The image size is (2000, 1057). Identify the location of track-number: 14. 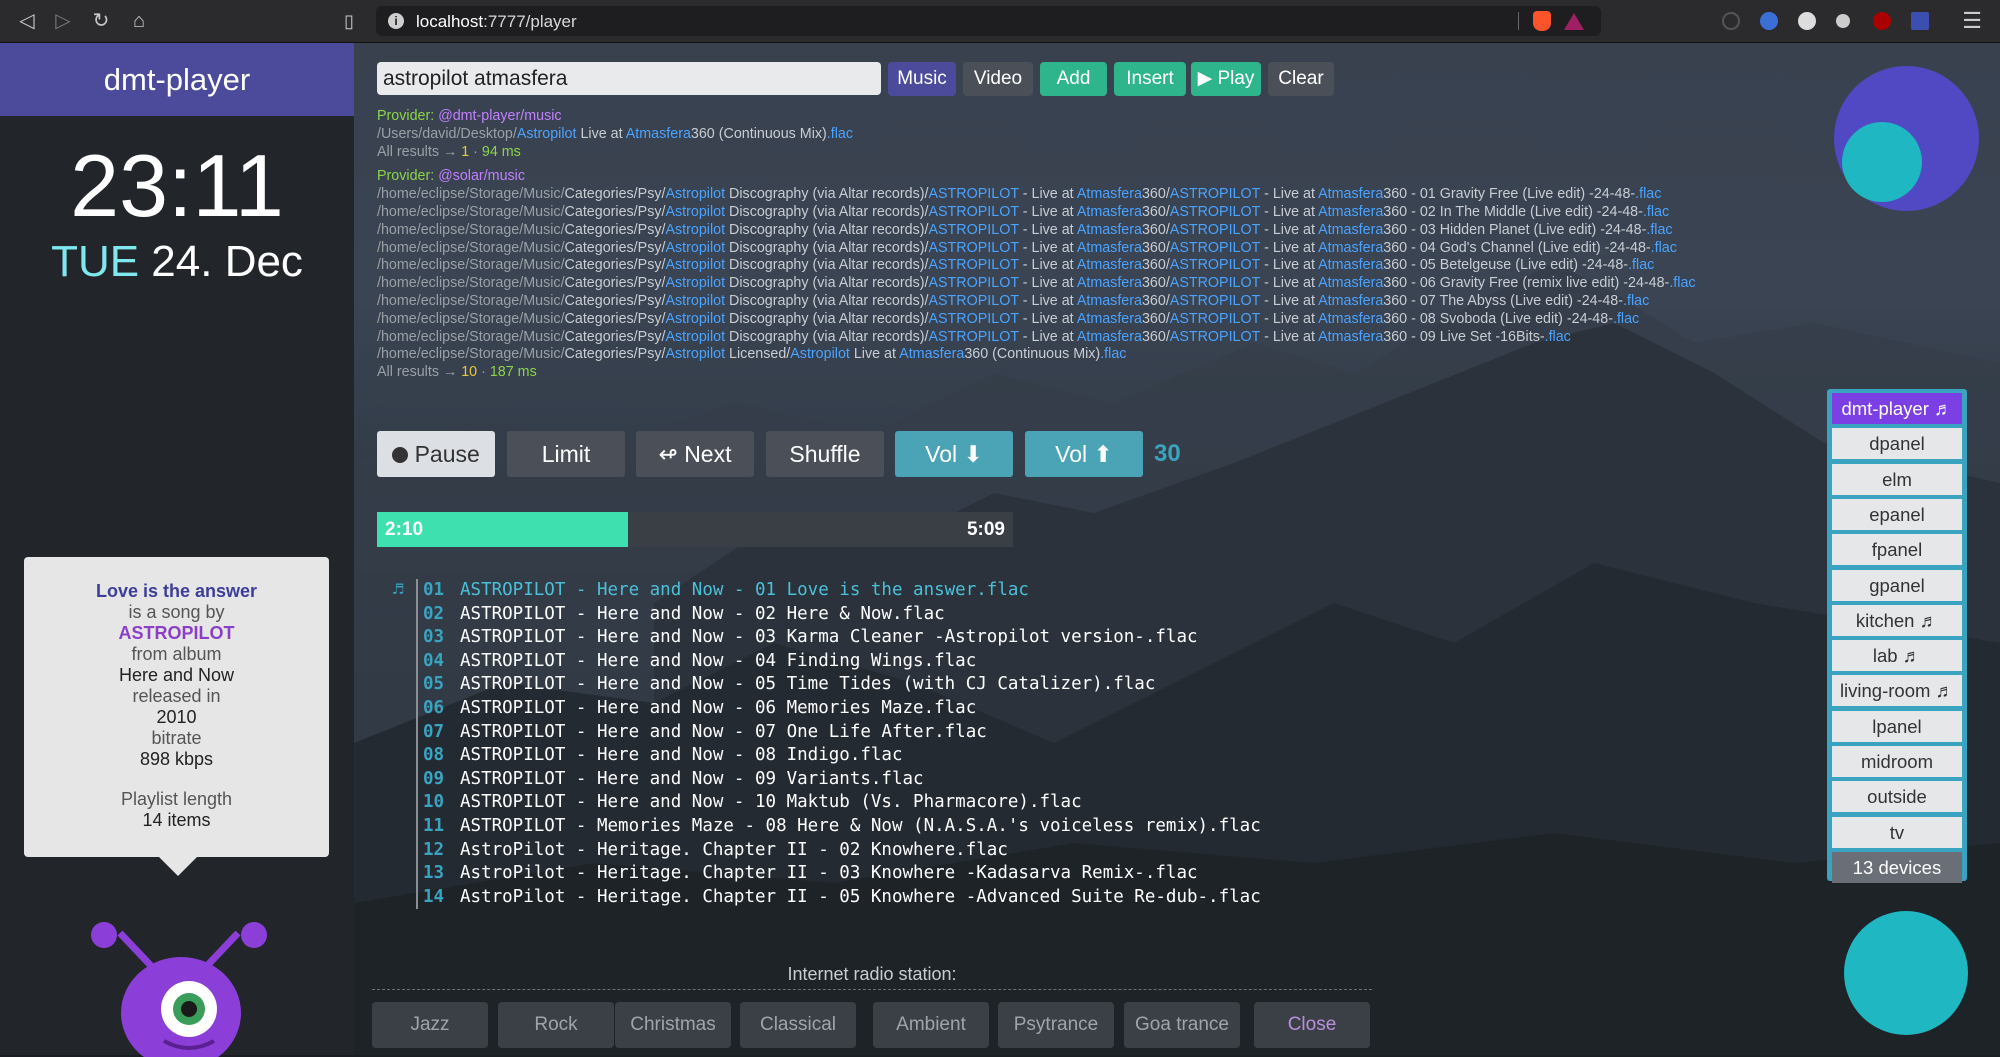
(434, 896).